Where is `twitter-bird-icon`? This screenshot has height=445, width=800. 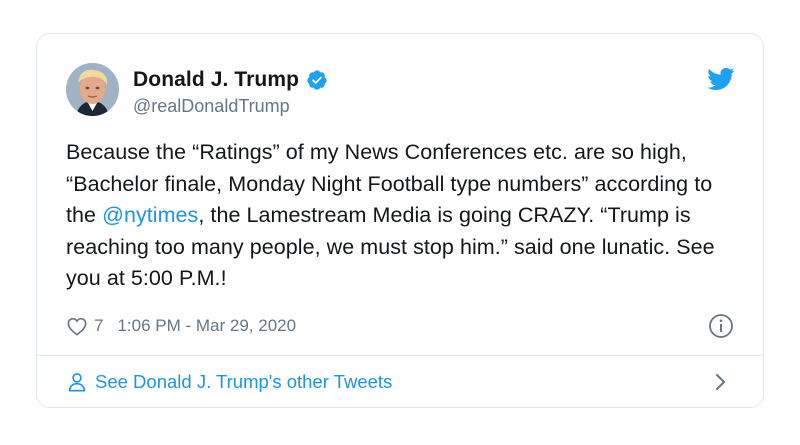
twitter-bird-icon is located at coordinates (720, 79).